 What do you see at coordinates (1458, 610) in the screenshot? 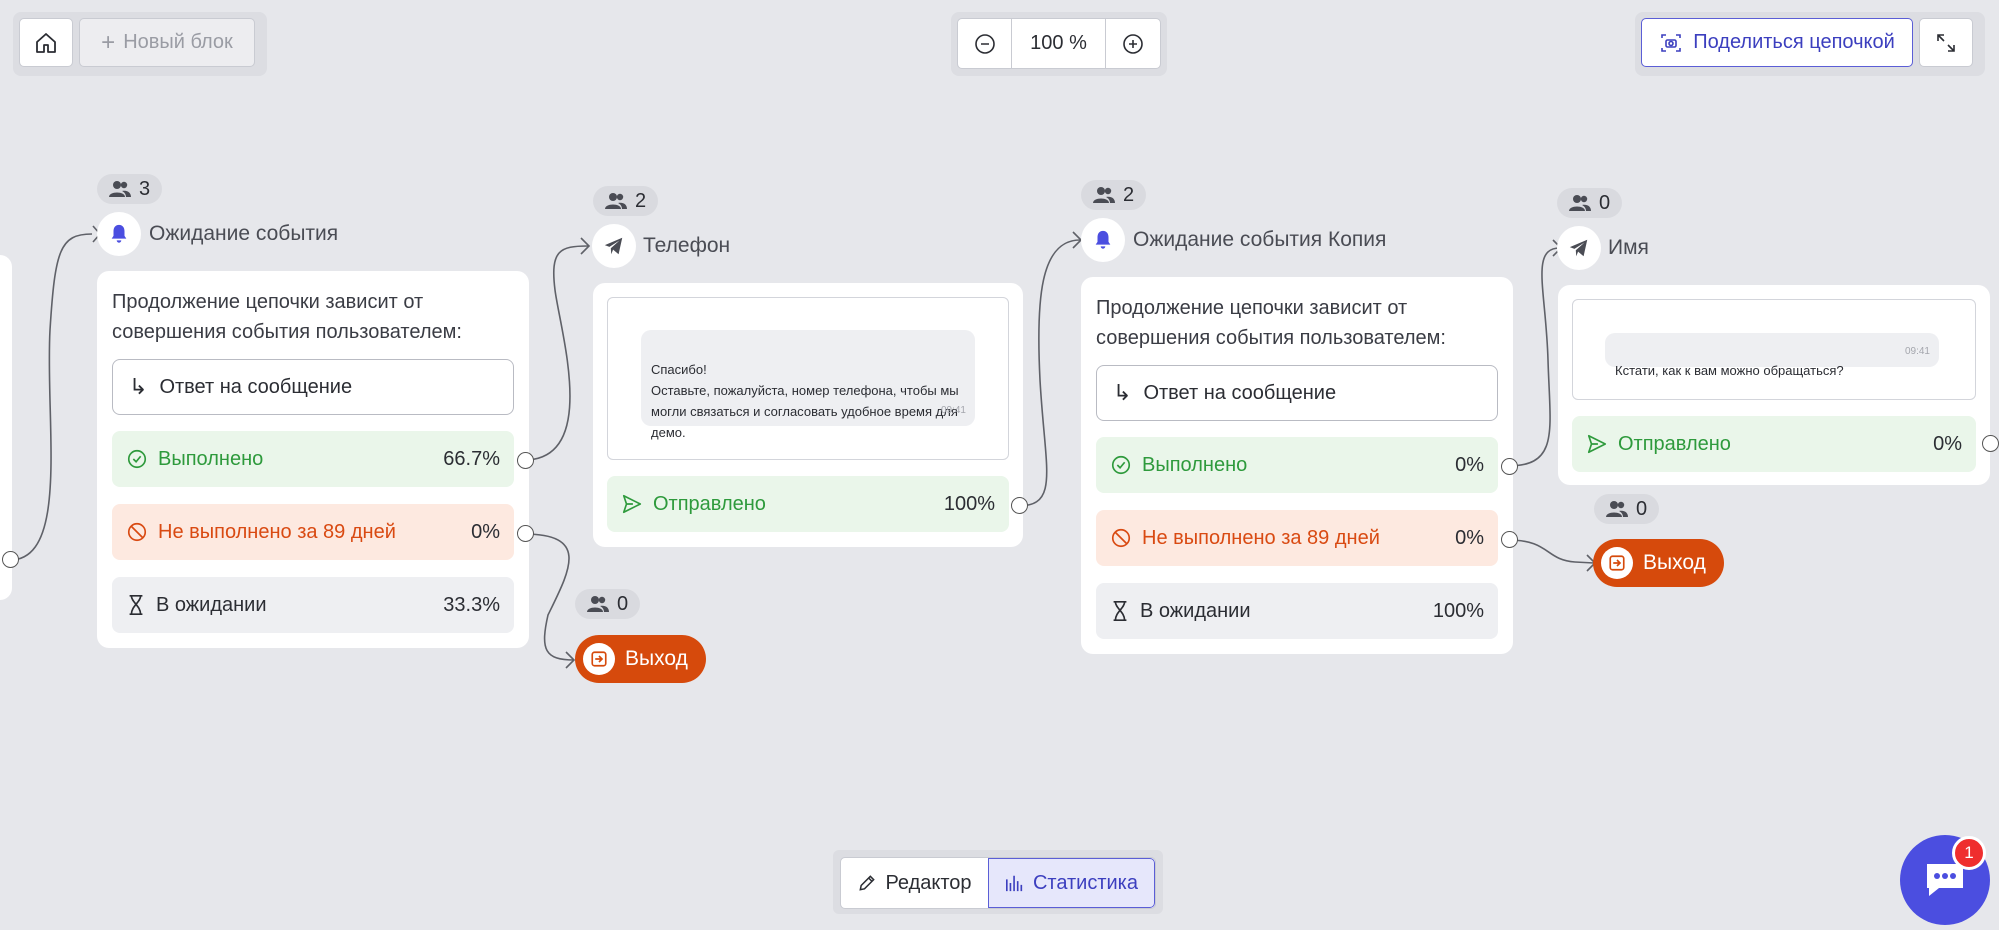
I see `wait2-wait-value: 100%` at bounding box center [1458, 610].